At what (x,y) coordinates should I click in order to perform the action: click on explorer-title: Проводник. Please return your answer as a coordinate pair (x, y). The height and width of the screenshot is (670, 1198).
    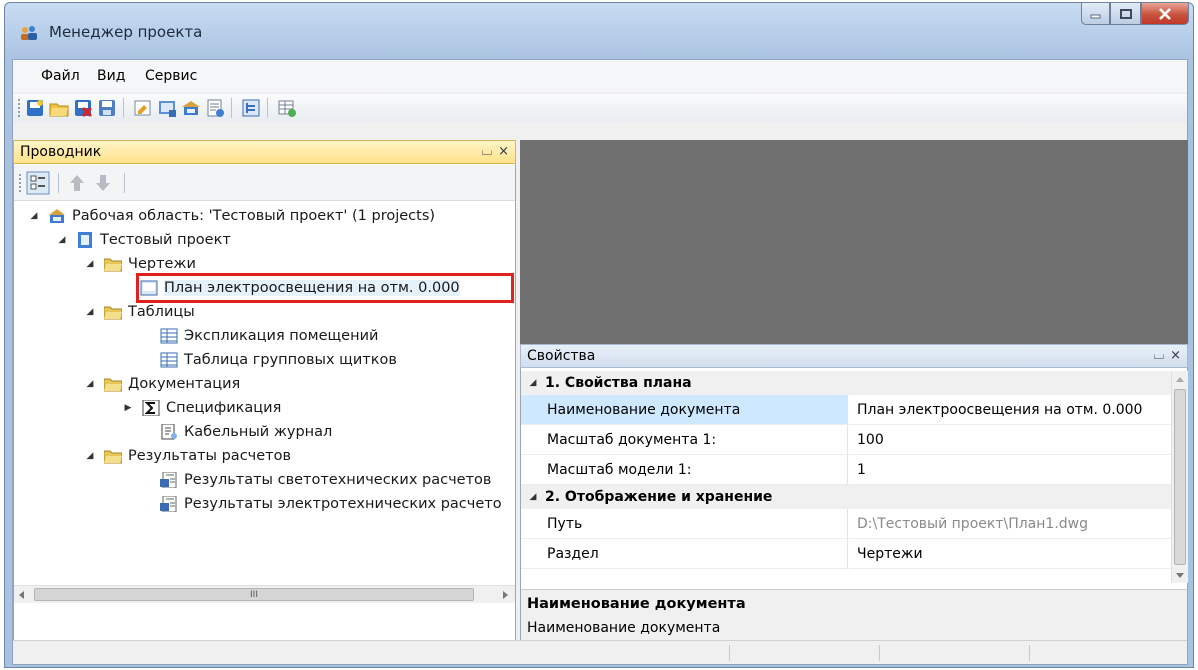
    Looking at the image, I should click on (61, 152).